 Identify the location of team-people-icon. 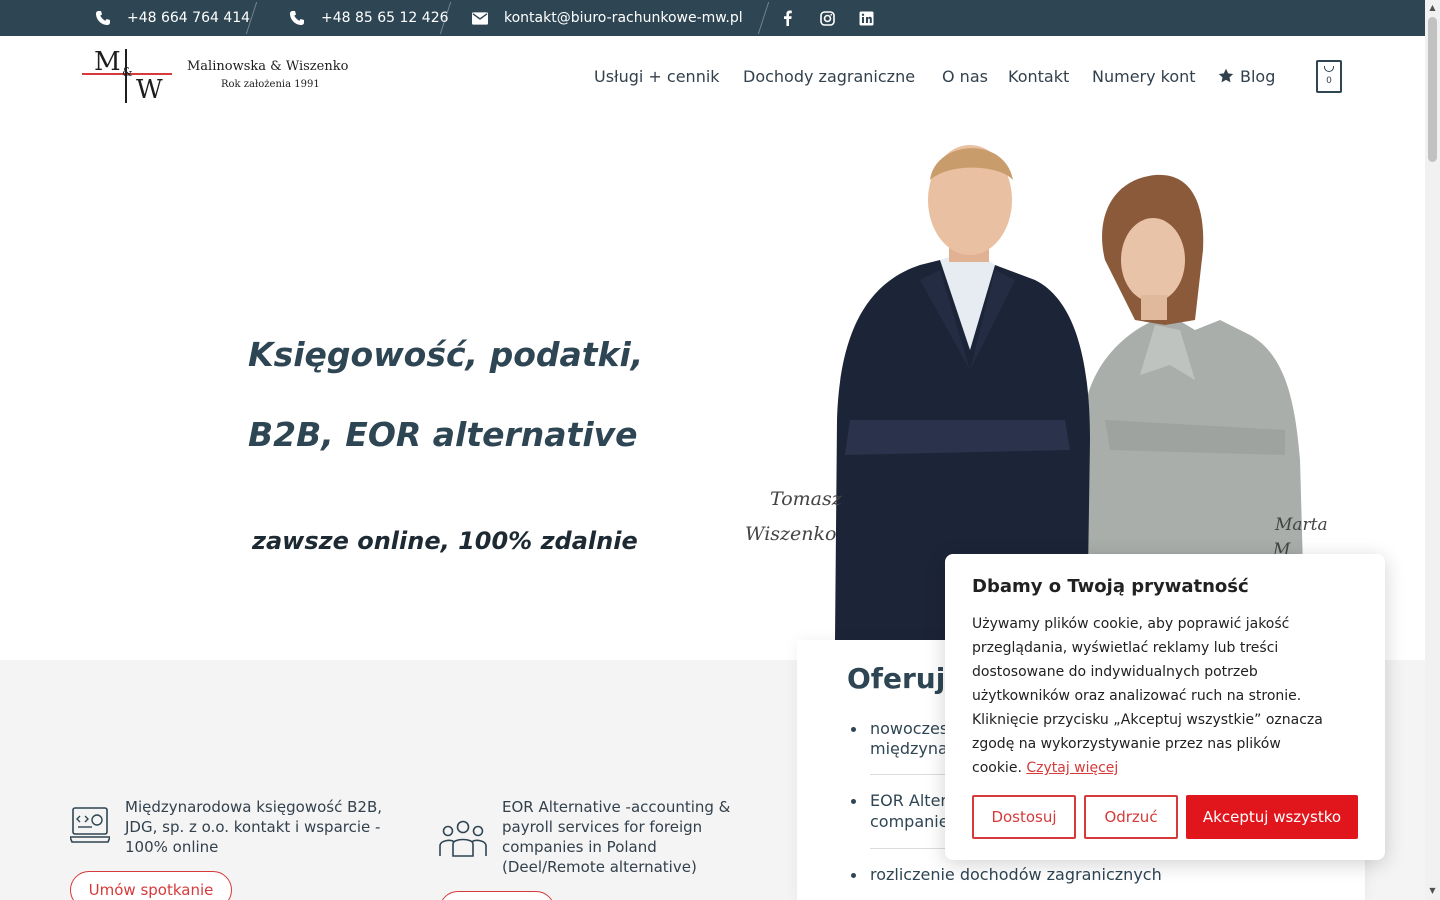
(463, 841).